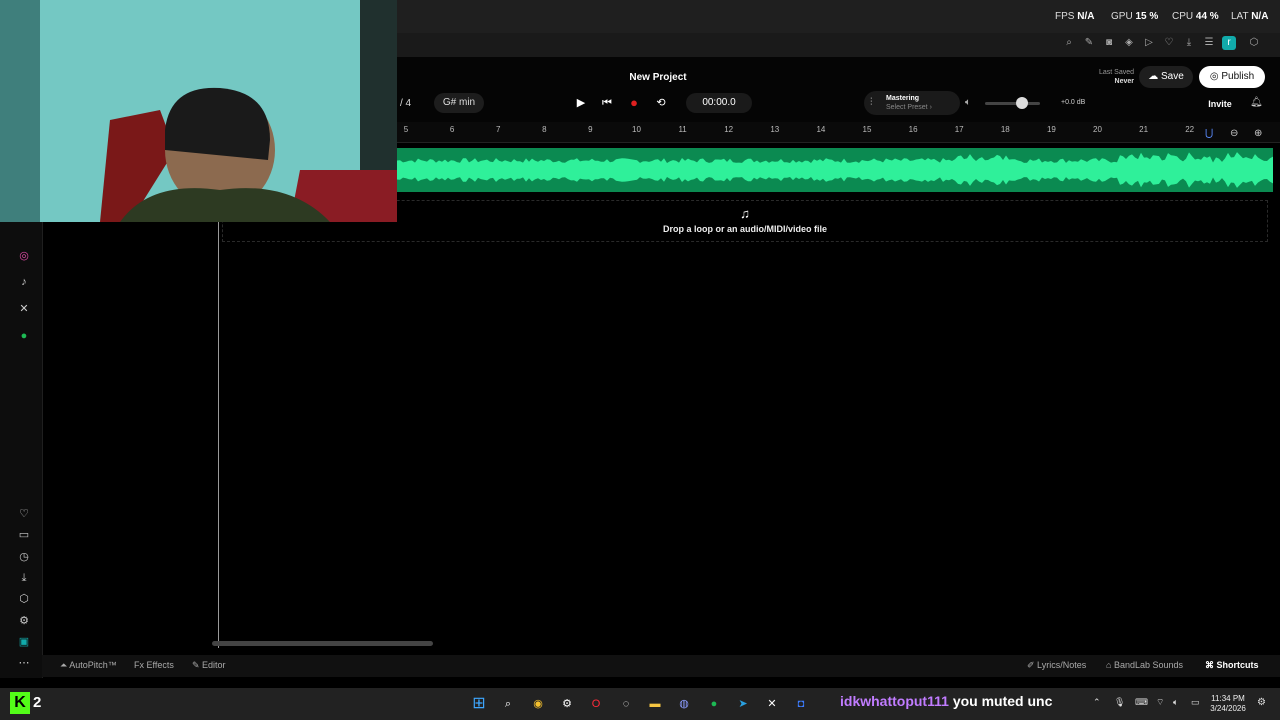 The image size is (1280, 720). Describe the element at coordinates (1089, 43) in the screenshot. I see `edit-icon: ✎` at that location.